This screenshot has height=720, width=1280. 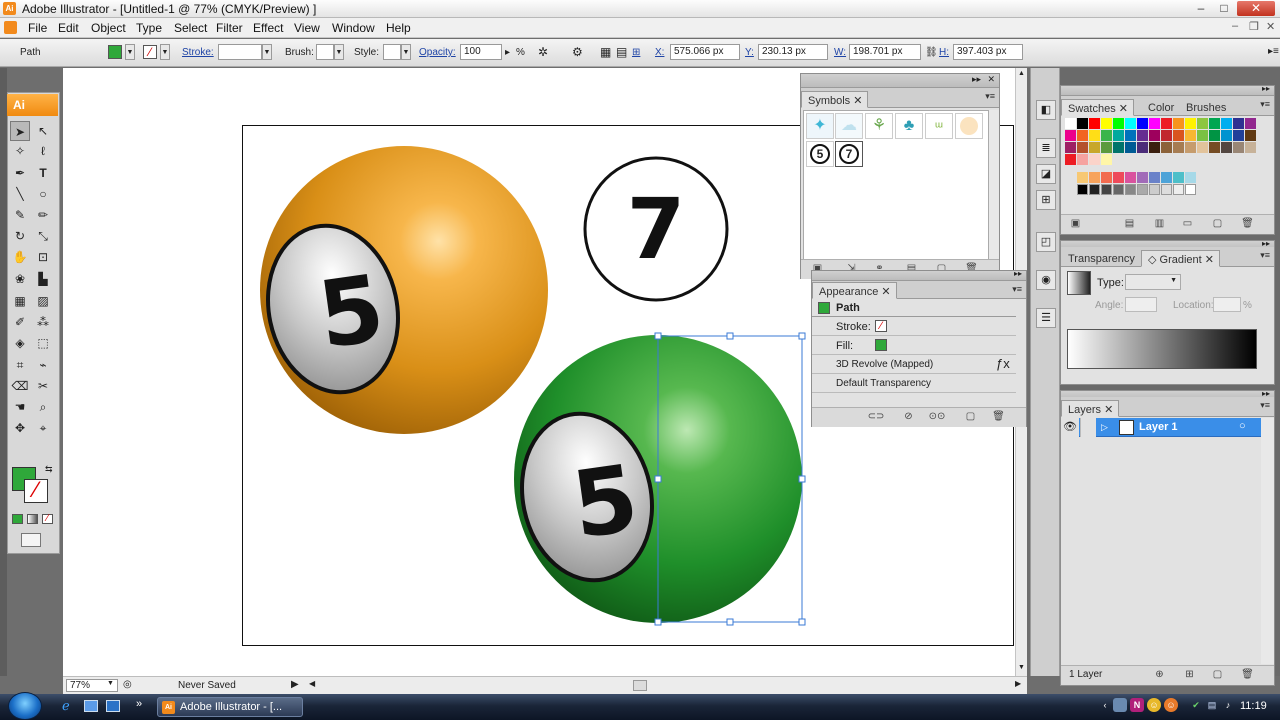 What do you see at coordinates (1253, 706) in the screenshot?
I see `taskbar-clock: 11:19` at bounding box center [1253, 706].